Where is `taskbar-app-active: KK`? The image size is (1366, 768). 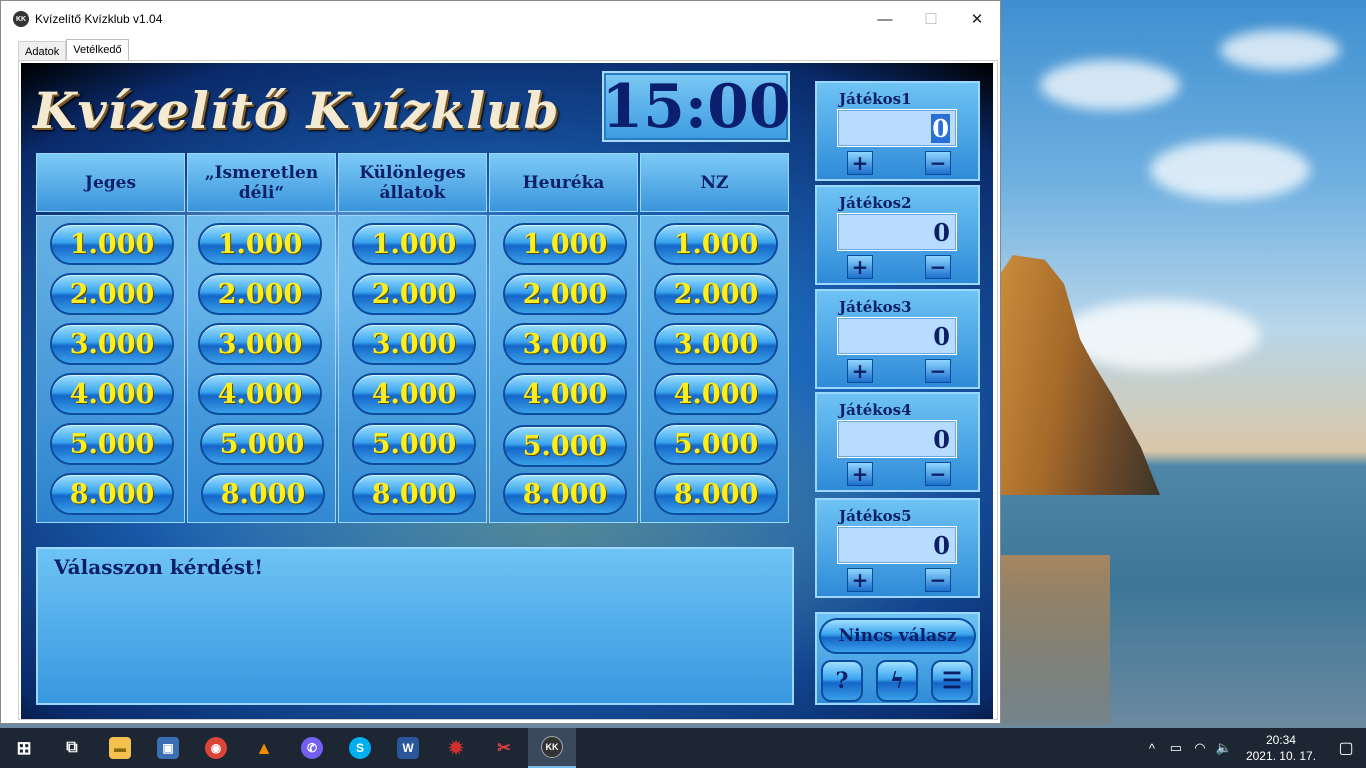
taskbar-app-active: KK is located at coordinates (552, 748).